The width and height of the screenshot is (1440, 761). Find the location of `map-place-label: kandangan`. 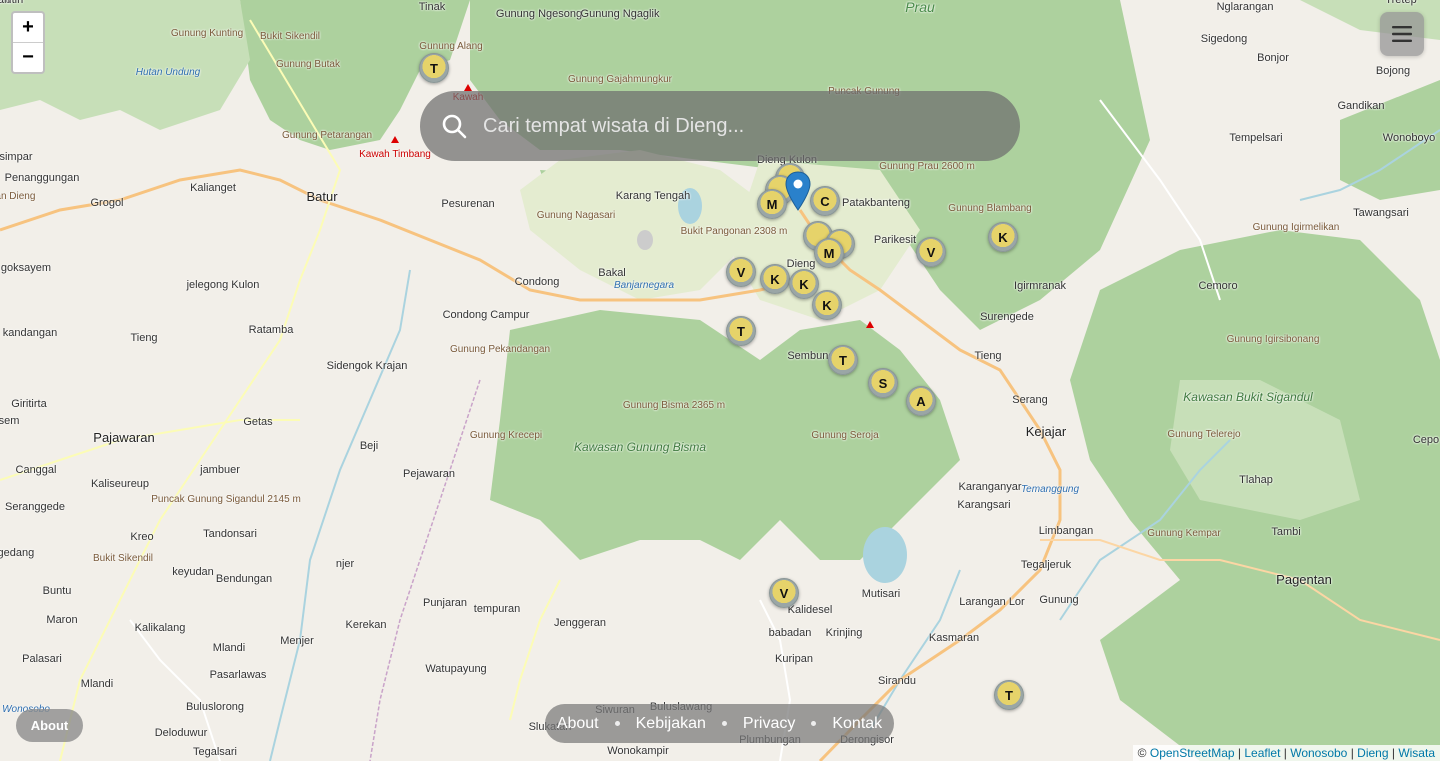

map-place-label: kandangan is located at coordinates (30, 333).